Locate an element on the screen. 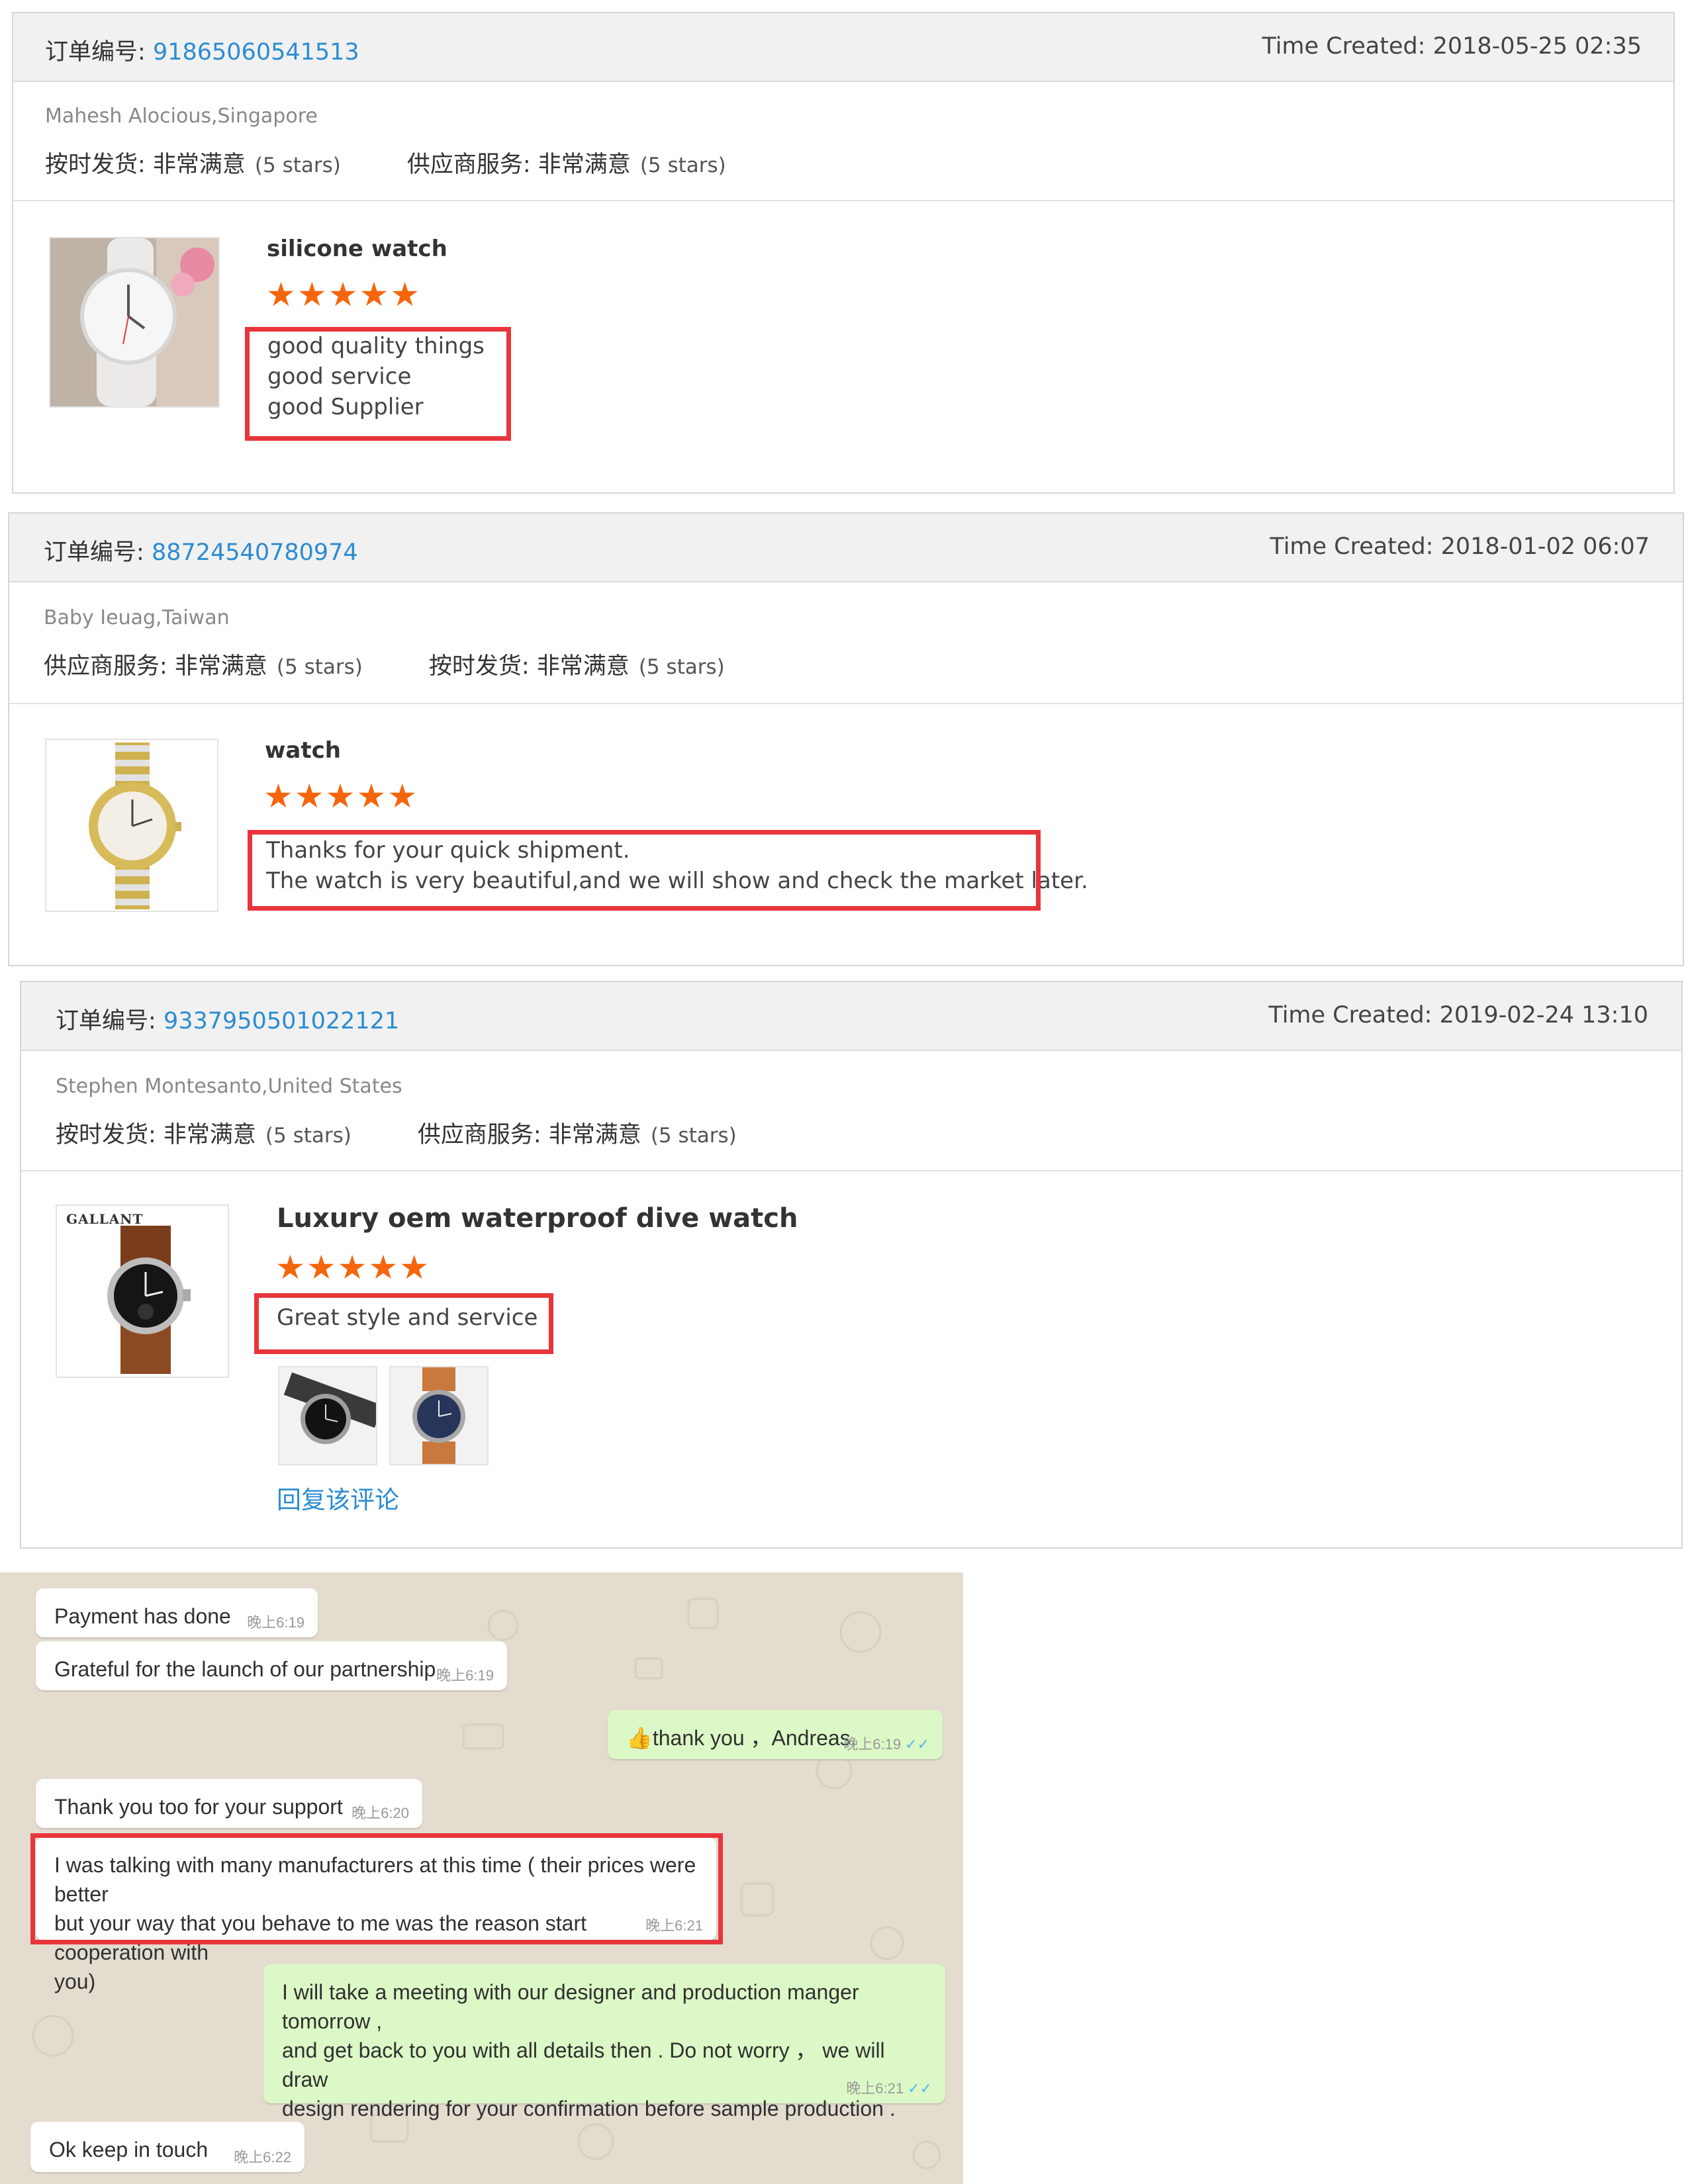 This screenshot has height=2184, width=1688. order-number-link: 9337950501022121 is located at coordinates (281, 1021).